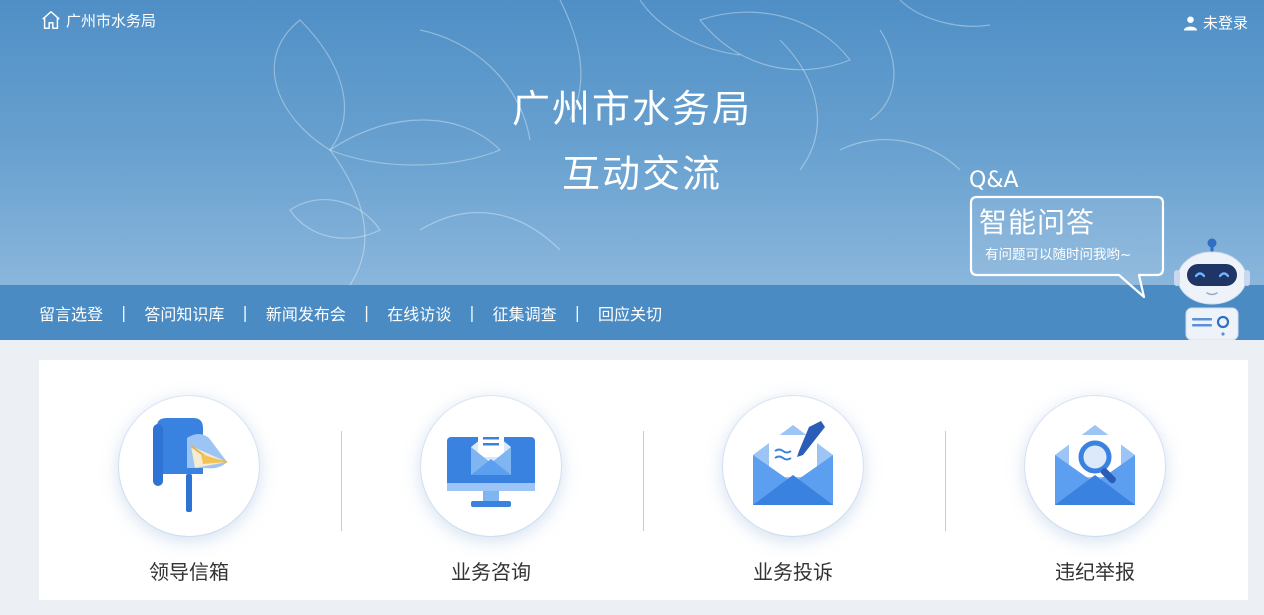 The image size is (1264, 615). I want to click on nav-item-knowledge: 答问知识库, so click(184, 313).